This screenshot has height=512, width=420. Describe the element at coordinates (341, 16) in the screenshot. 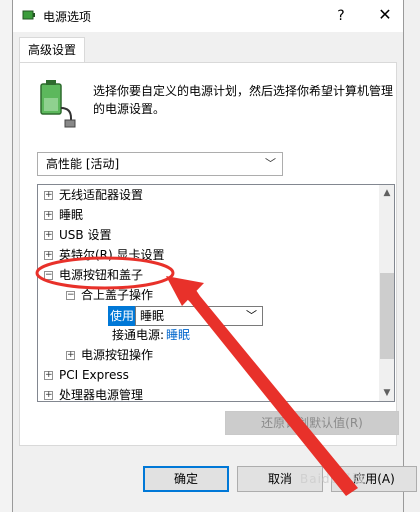

I see `help-button: ?` at that location.